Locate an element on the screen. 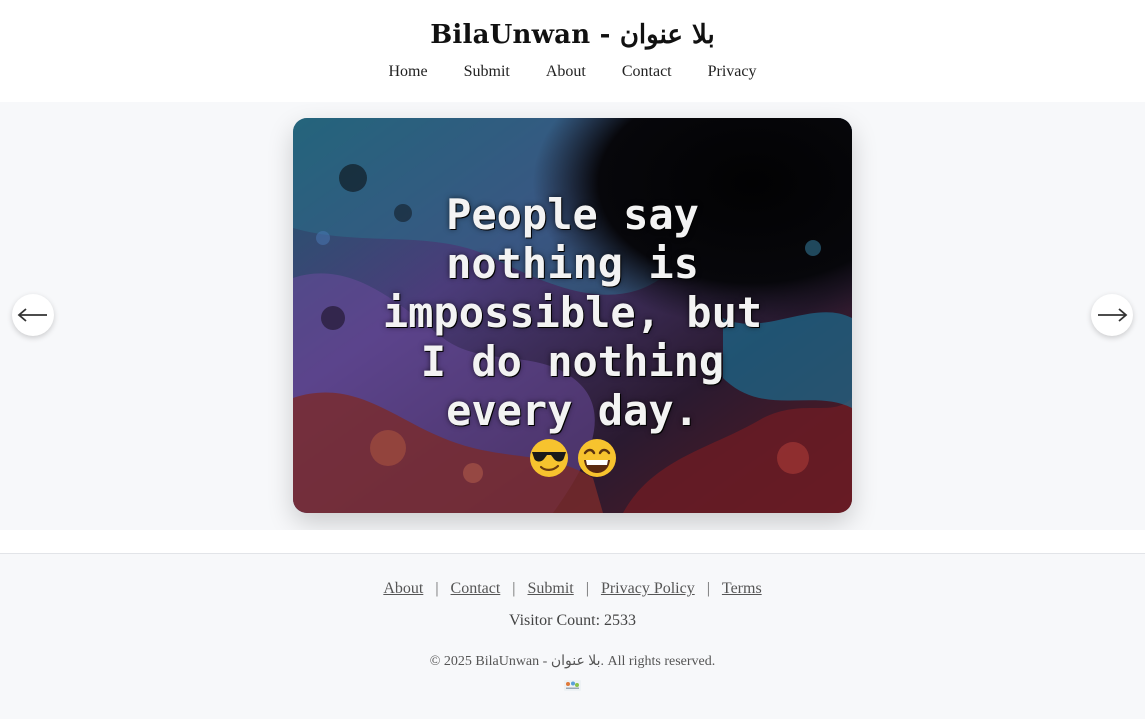 This screenshot has height=719, width=1145. next-slide-button is located at coordinates (1112, 315).